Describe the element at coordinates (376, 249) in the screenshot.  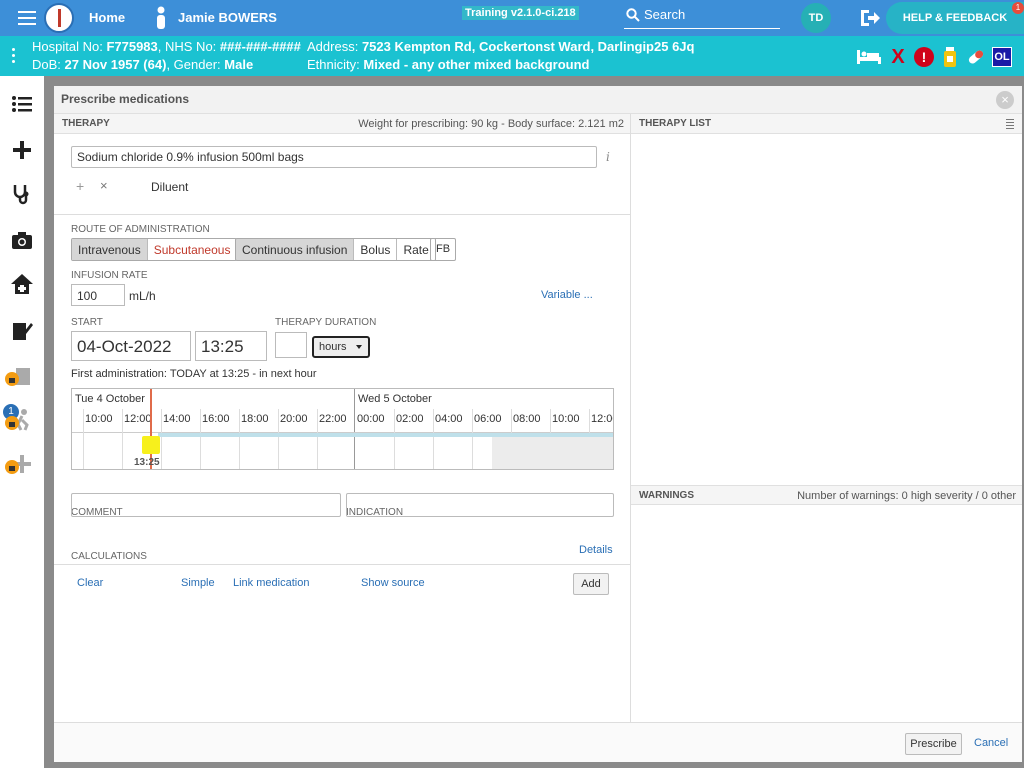
I see `mode-bolus: Bolus` at that location.